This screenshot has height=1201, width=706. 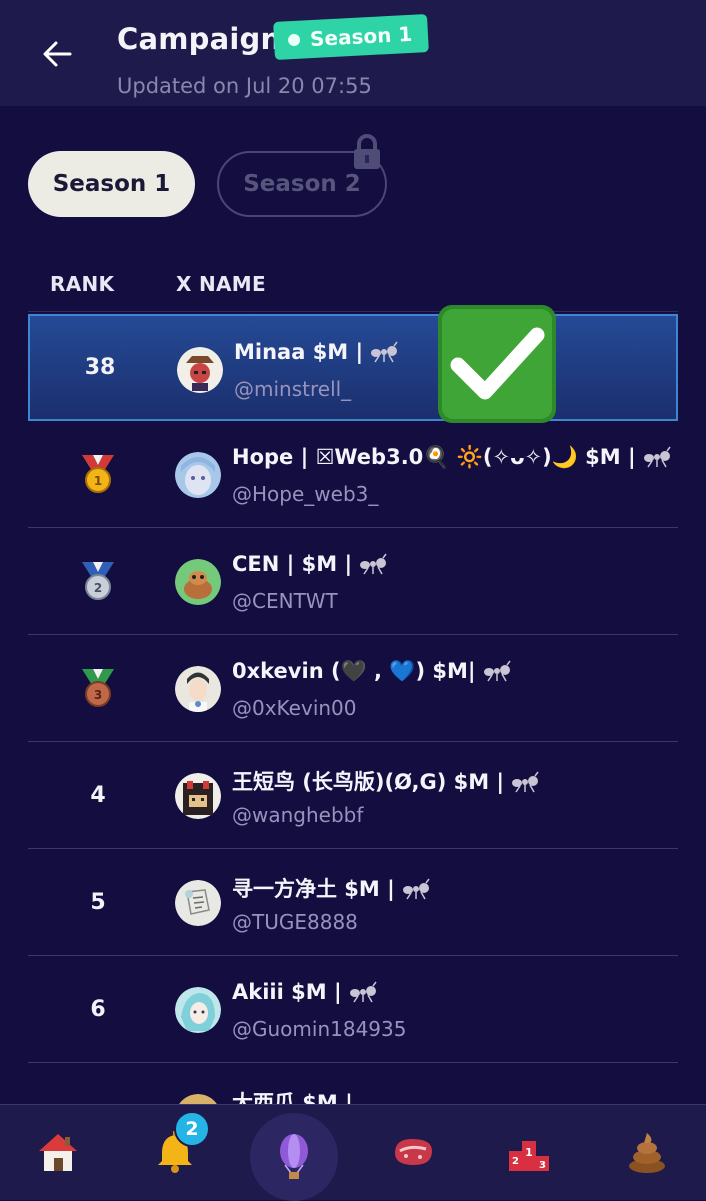 I want to click on user-name-text: 寻一方净土 $M |, so click(x=313, y=889).